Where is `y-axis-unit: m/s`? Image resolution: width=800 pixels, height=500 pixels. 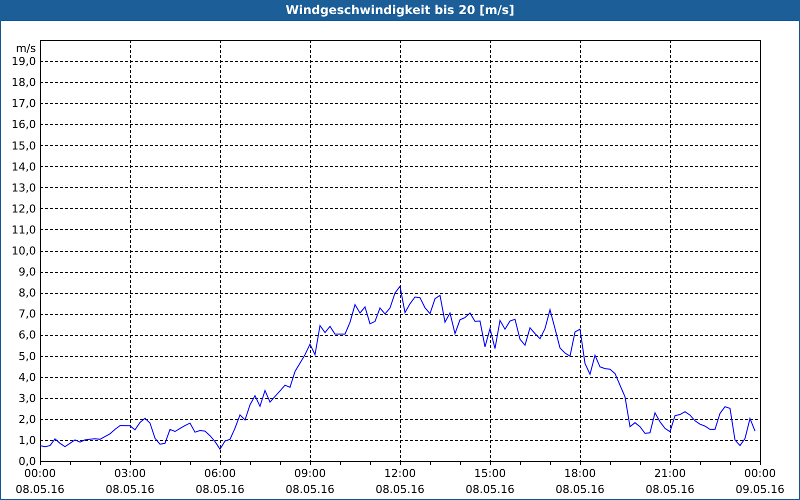
y-axis-unit: m/s is located at coordinates (26, 48).